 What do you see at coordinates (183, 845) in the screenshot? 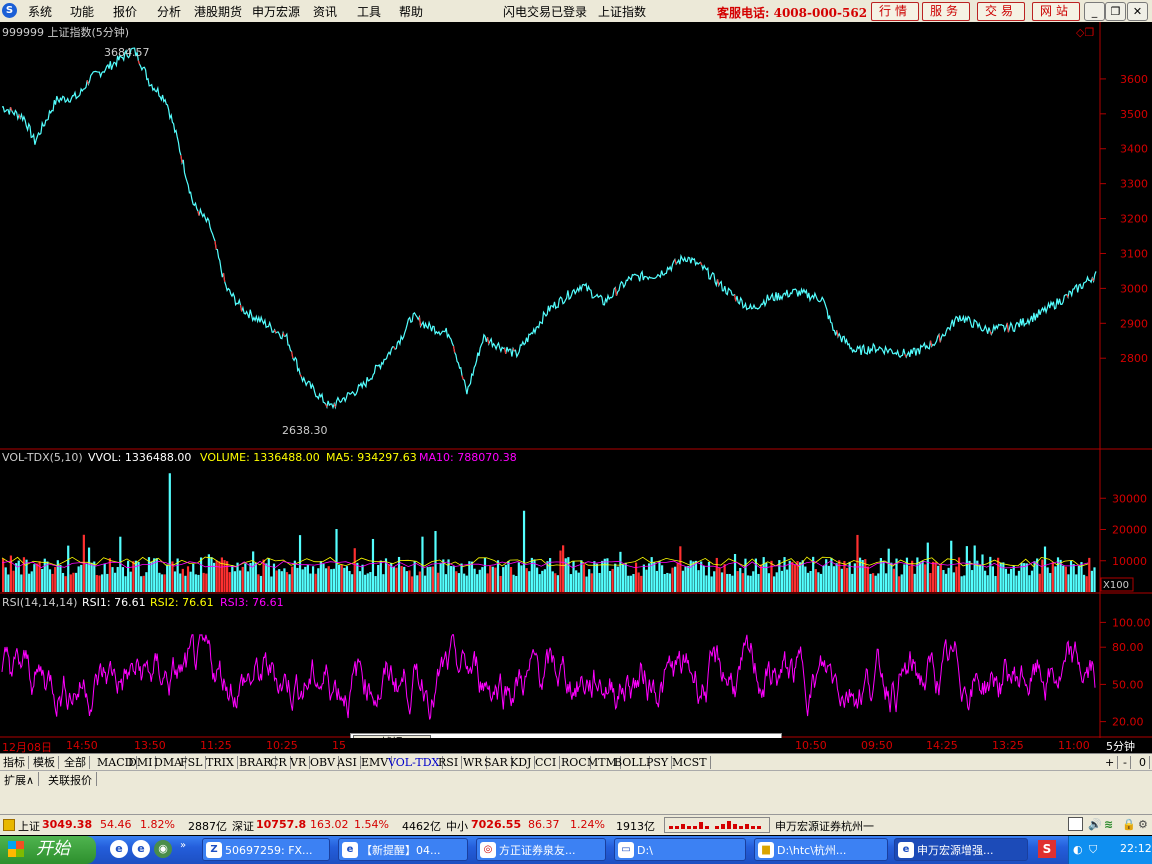
I see `more-quicklaunch-icon: »` at bounding box center [183, 845].